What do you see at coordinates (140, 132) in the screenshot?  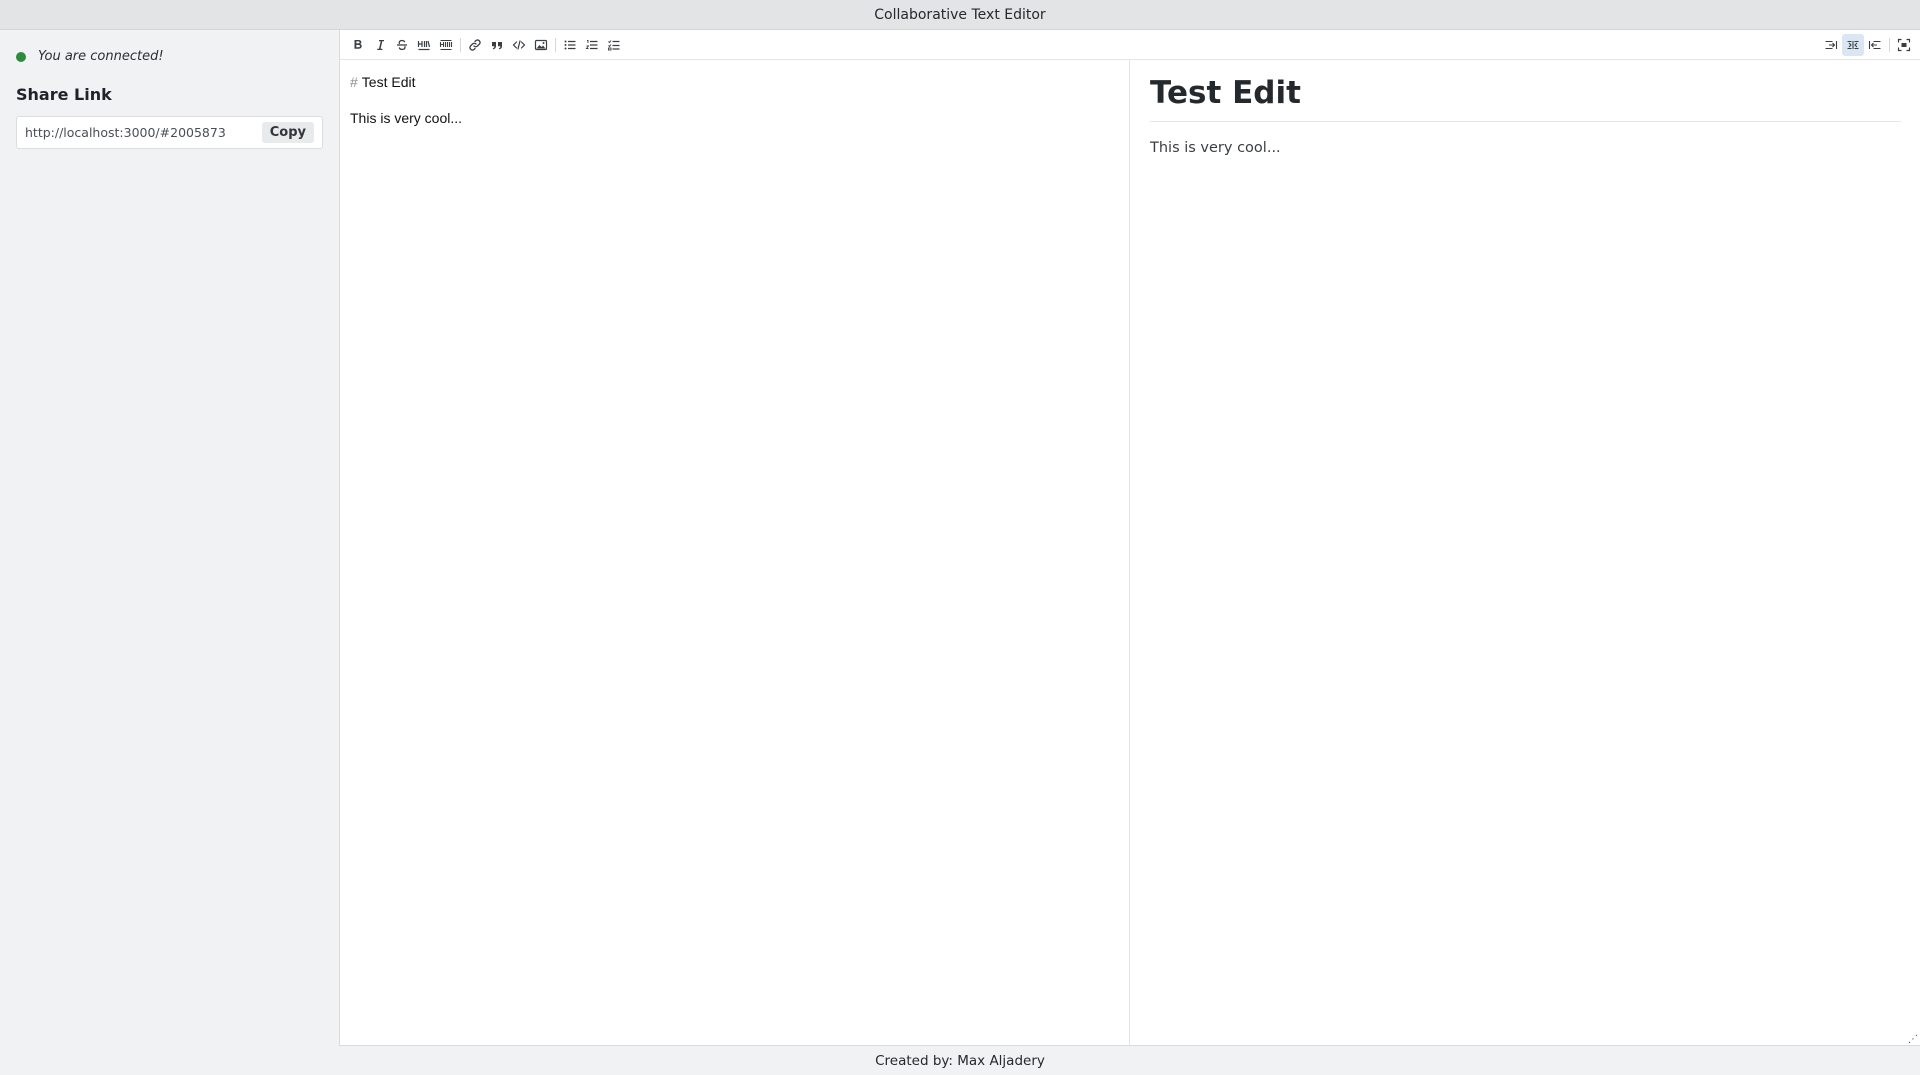 I see `share-link-input` at bounding box center [140, 132].